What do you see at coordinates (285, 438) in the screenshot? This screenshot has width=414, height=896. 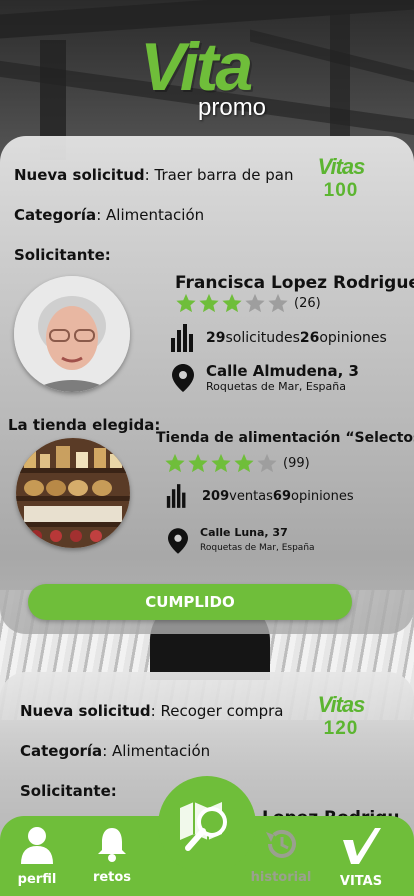 I see `store-name: Tienda de alimentación “Selectos”` at bounding box center [285, 438].